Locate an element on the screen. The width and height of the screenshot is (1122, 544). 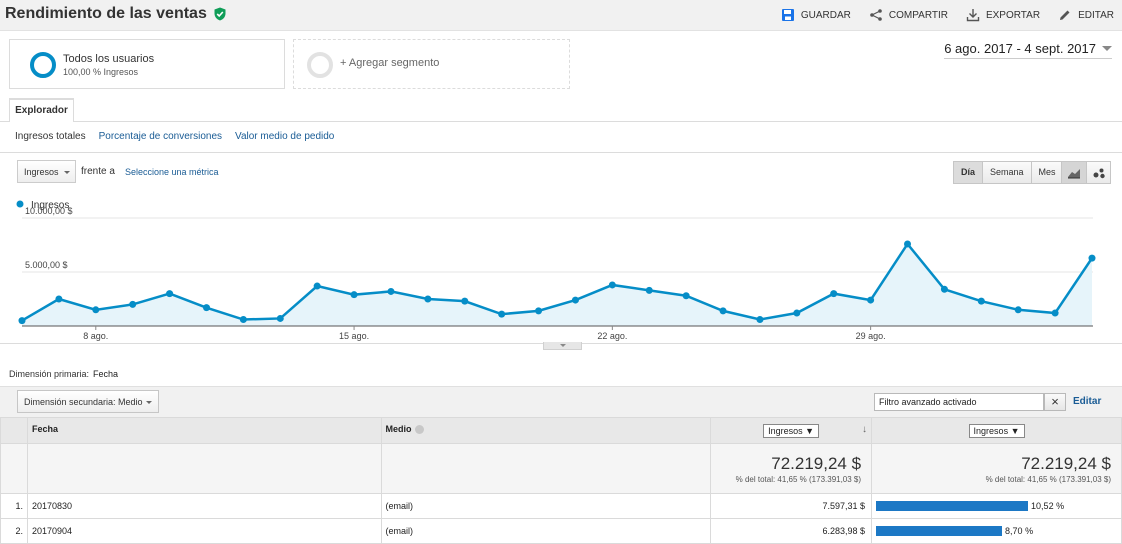
revenue-metric-pill: Ingresos ▼ is located at coordinates (791, 431).